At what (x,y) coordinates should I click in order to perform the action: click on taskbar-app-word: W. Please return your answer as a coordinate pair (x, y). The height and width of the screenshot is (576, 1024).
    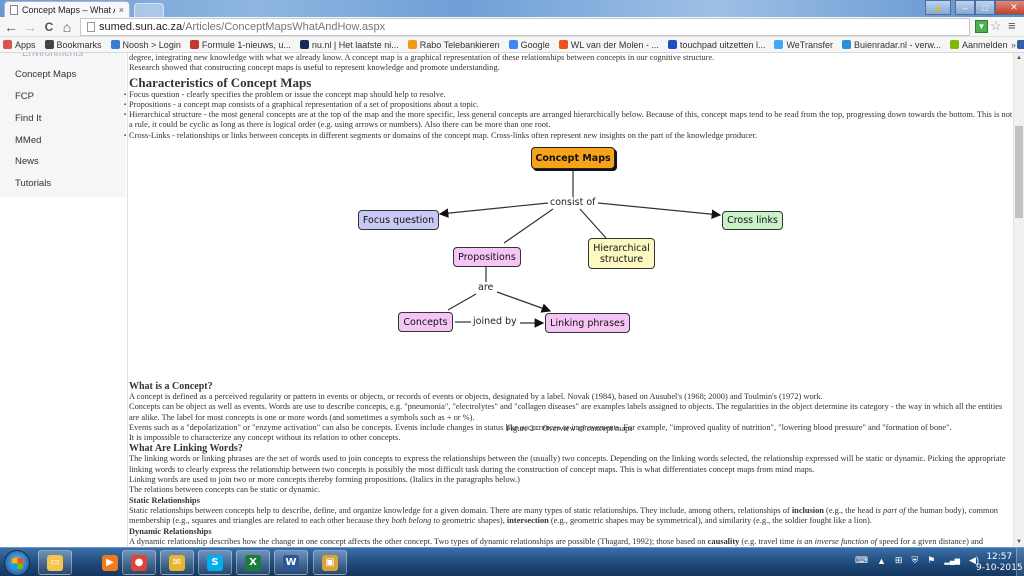
    Looking at the image, I should click on (291, 562).